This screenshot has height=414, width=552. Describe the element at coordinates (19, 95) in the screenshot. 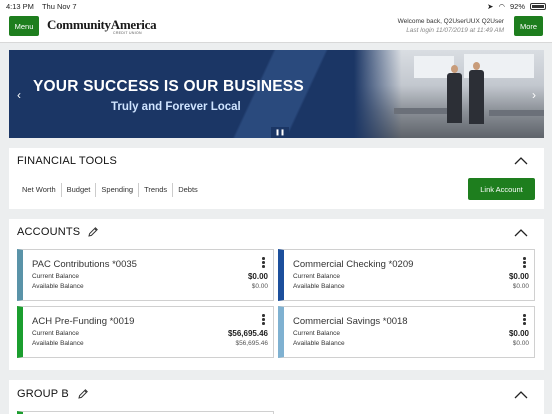

I see `chevron-left-icon: ‹` at that location.